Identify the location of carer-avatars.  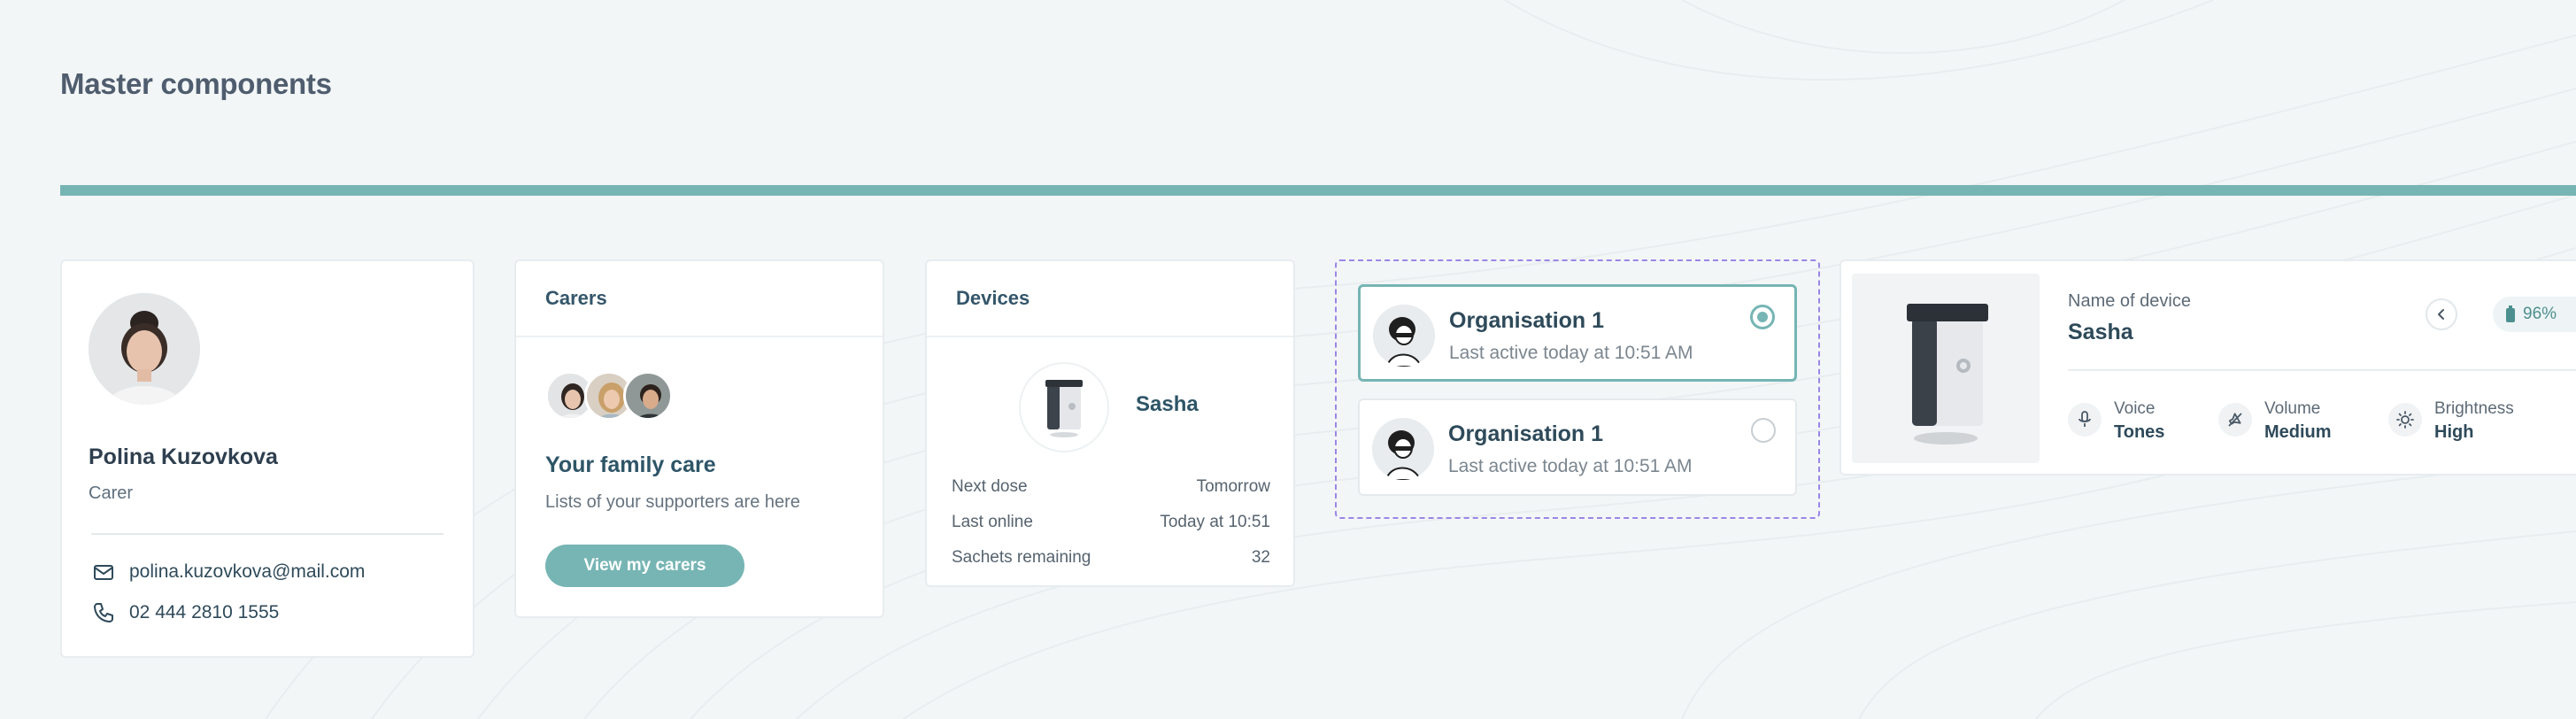
(609, 396).